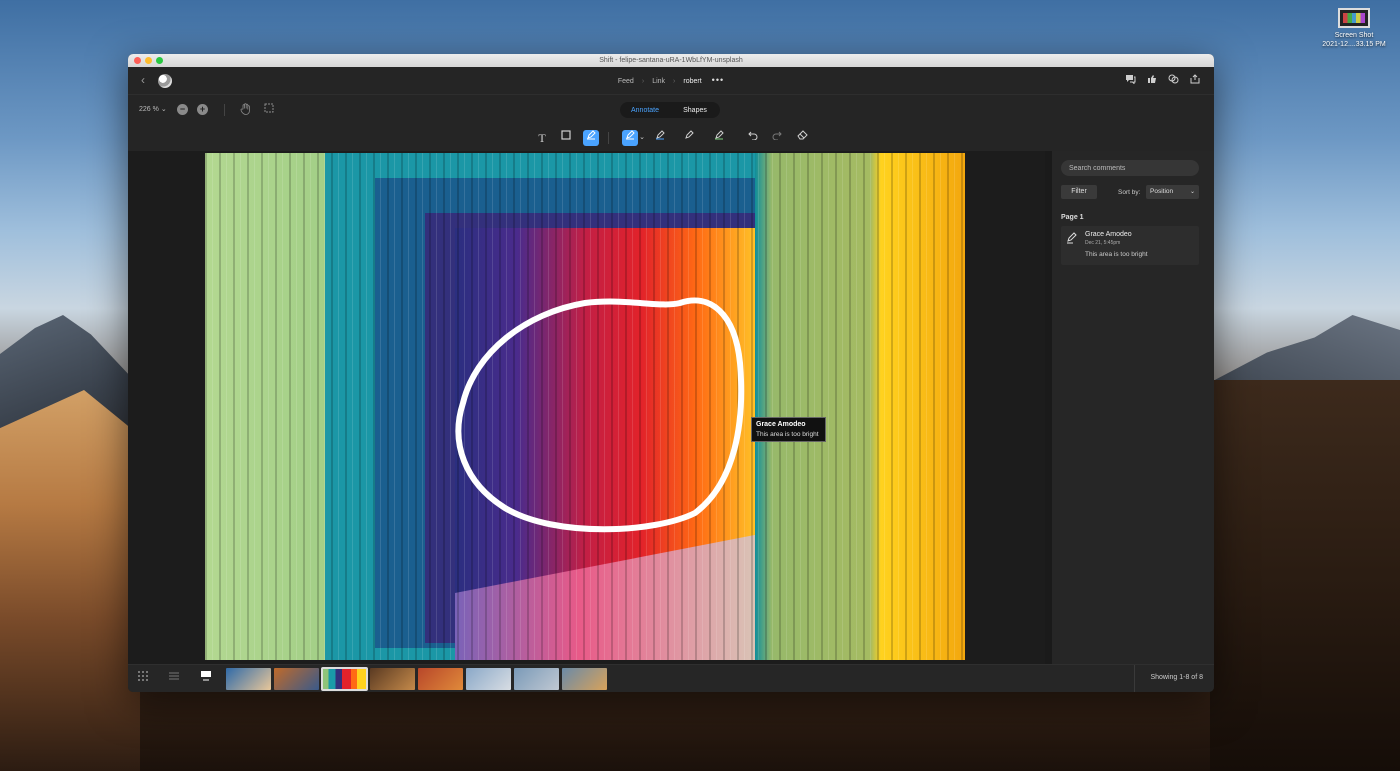  I want to click on list-view-icon, so click(174, 678).